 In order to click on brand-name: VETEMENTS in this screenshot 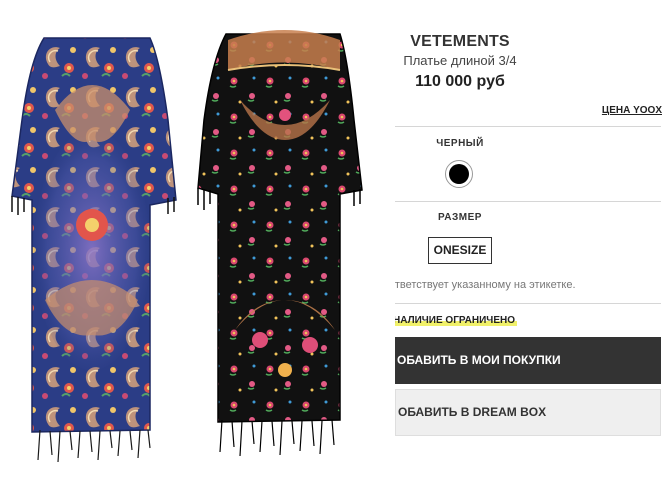, I will do `click(460, 42)`.